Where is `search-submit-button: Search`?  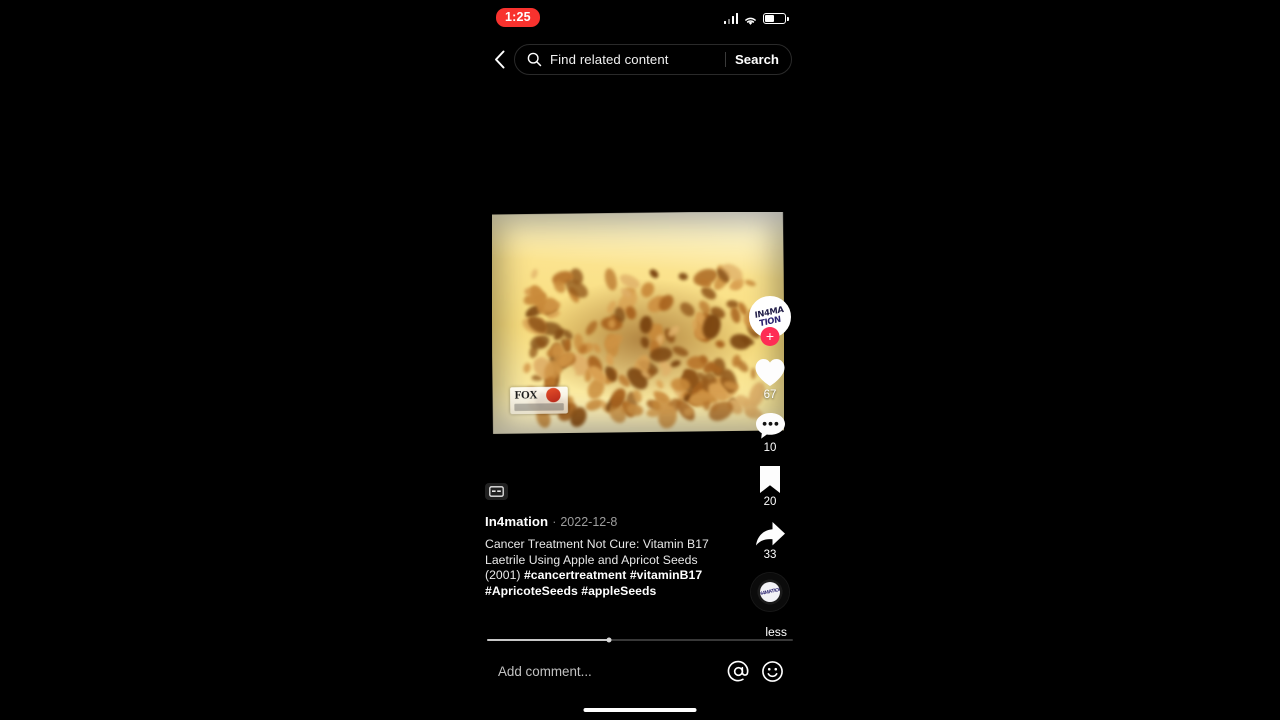
search-submit-button: Search is located at coordinates (758, 59).